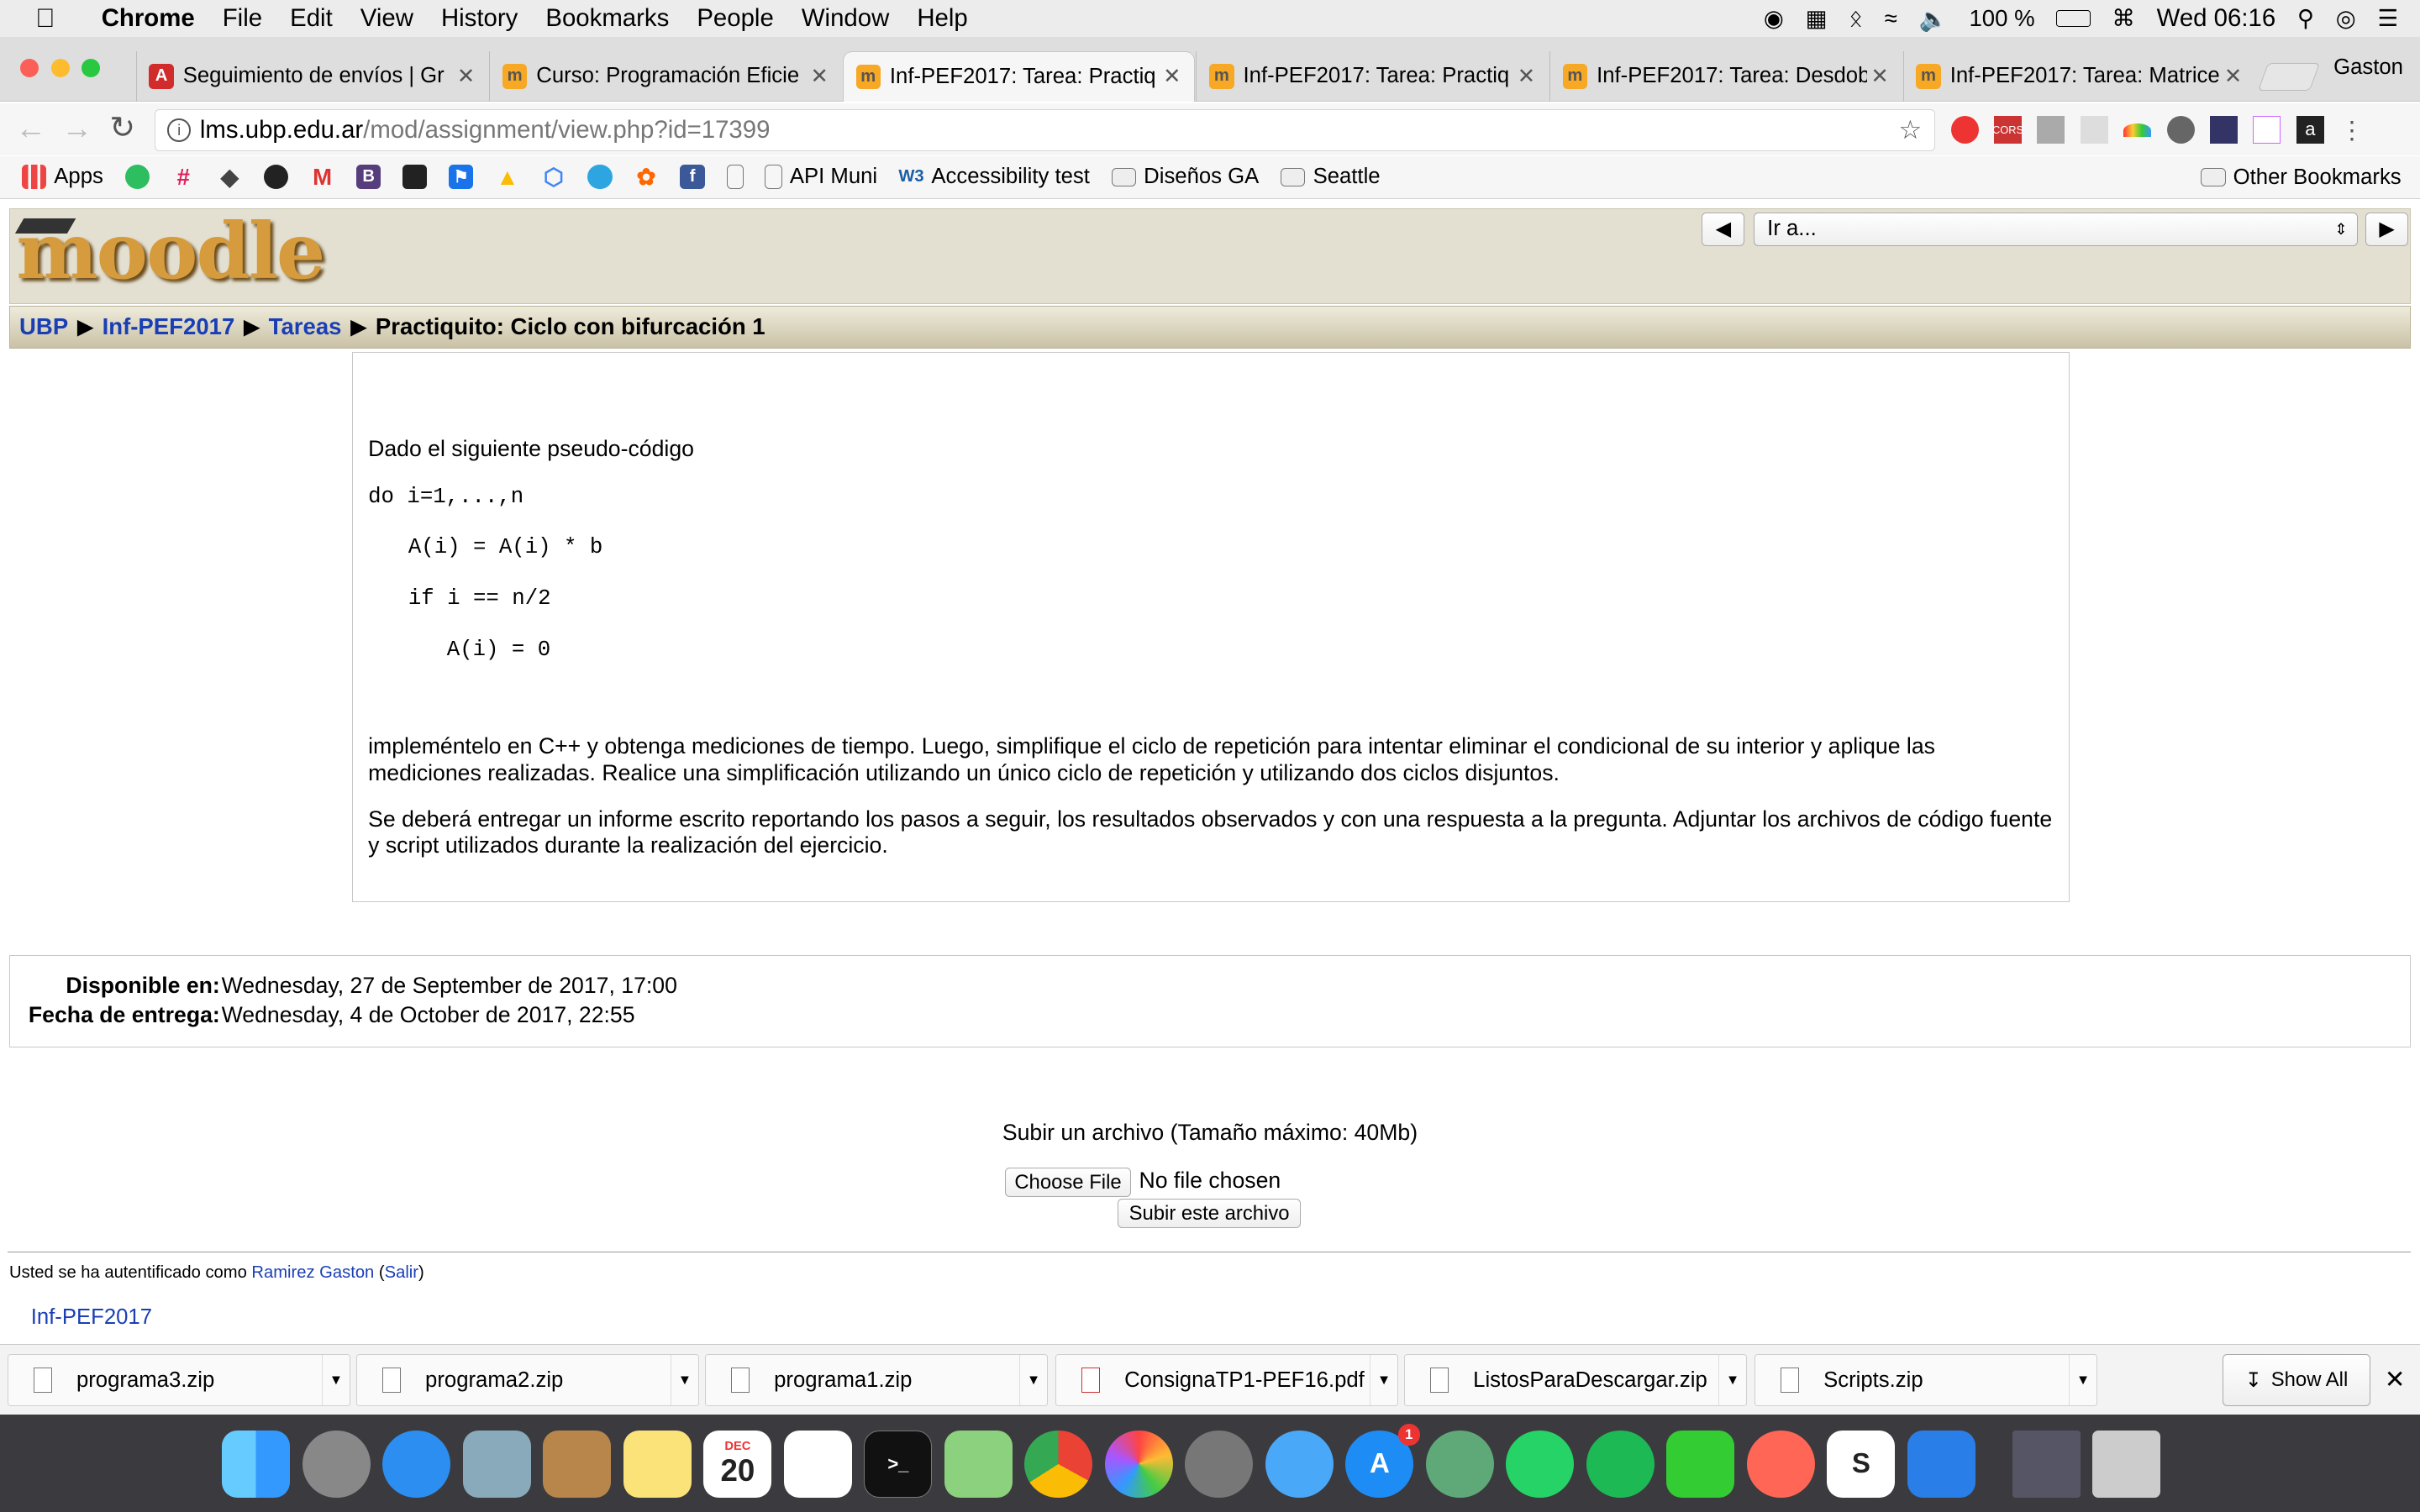 This screenshot has width=2420, height=1512. What do you see at coordinates (462, 177) in the screenshot?
I see `flag-icon: ⚑` at bounding box center [462, 177].